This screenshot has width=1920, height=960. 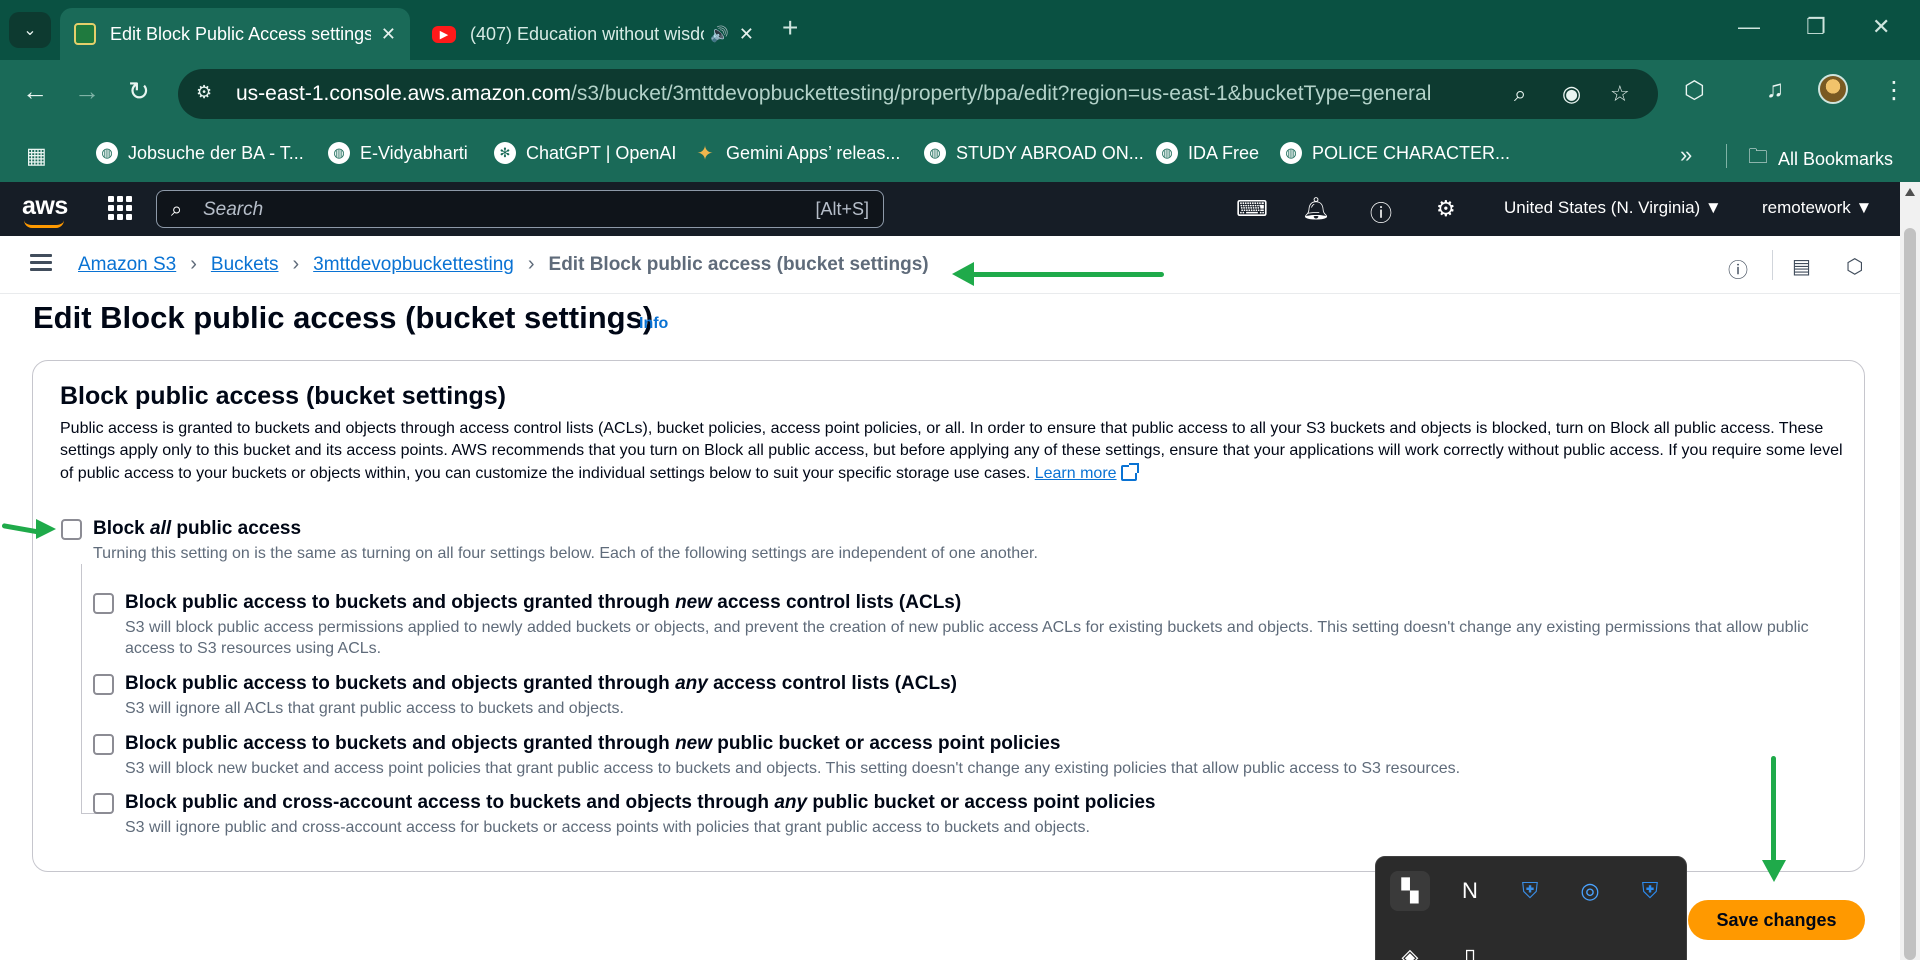 I want to click on site-info-icon: ⚙, so click(x=208, y=94).